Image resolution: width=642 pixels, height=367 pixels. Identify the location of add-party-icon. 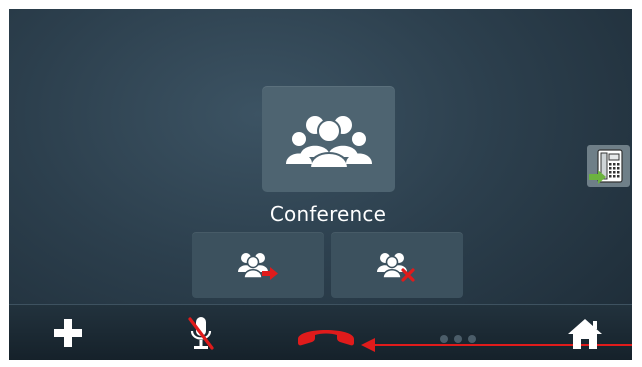
(258, 266).